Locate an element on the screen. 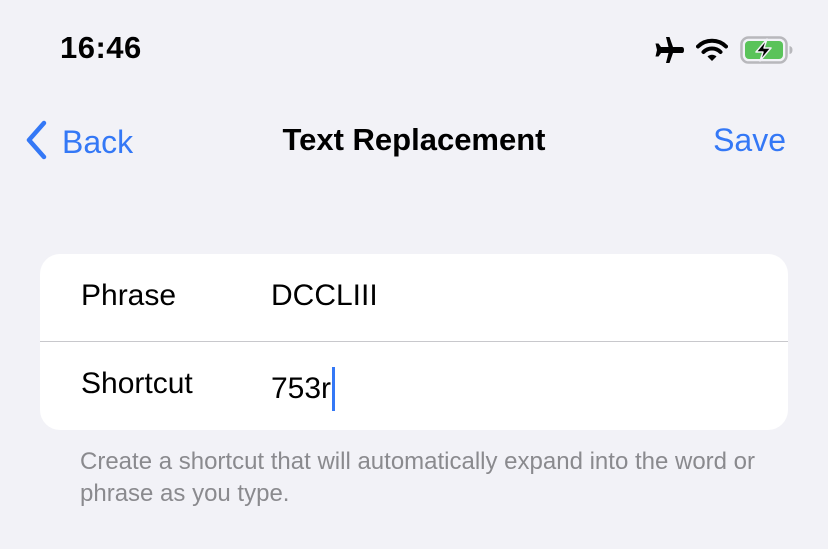 The width and height of the screenshot is (828, 549). shortcut-value: 753r is located at coordinates (301, 388).